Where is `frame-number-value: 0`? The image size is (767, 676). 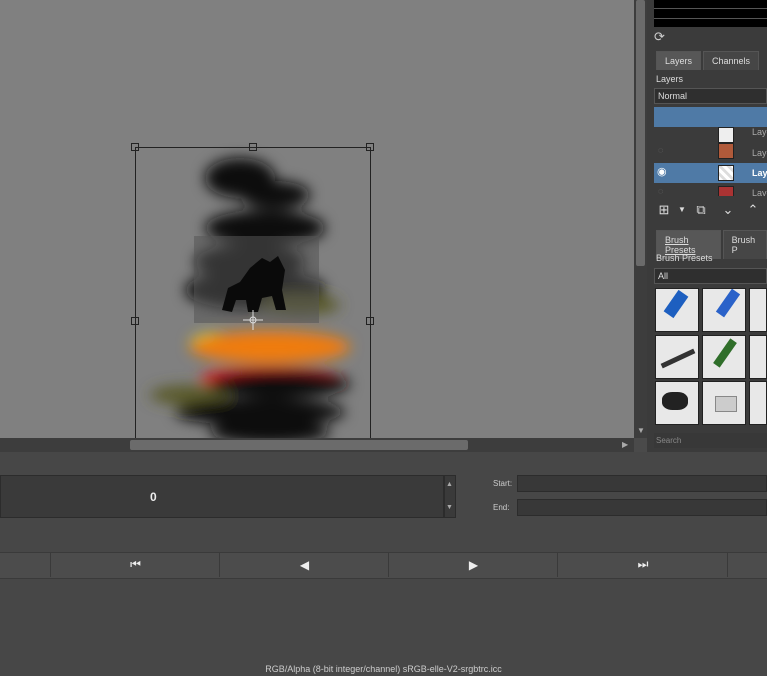
frame-number-value: 0 is located at coordinates (153, 497).